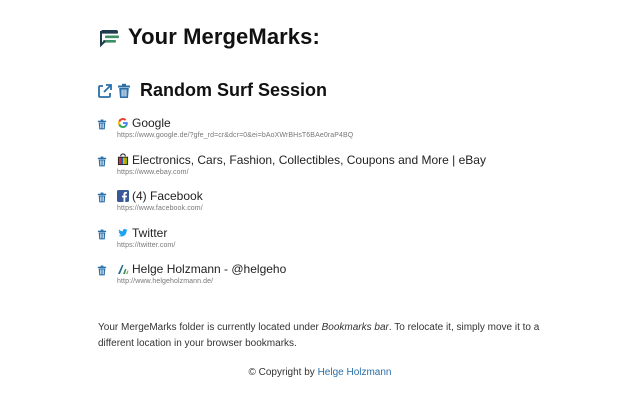 Image resolution: width=640 pixels, height=400 pixels. What do you see at coordinates (124, 91) in the screenshot?
I see `delete-session-trash-icon` at bounding box center [124, 91].